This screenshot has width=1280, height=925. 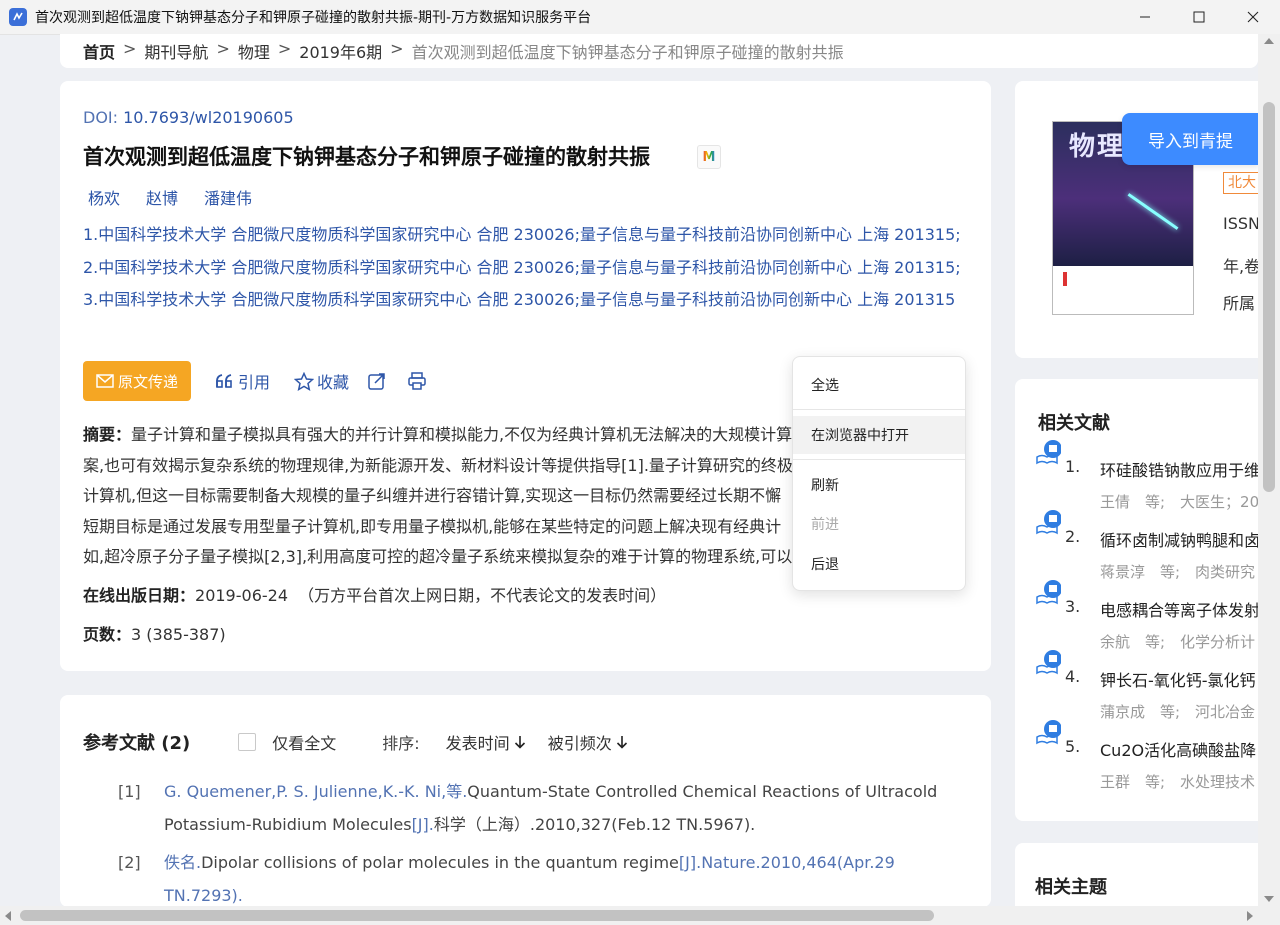 What do you see at coordinates (1269, 297) in the screenshot?
I see `vertical-scroll-thumb` at bounding box center [1269, 297].